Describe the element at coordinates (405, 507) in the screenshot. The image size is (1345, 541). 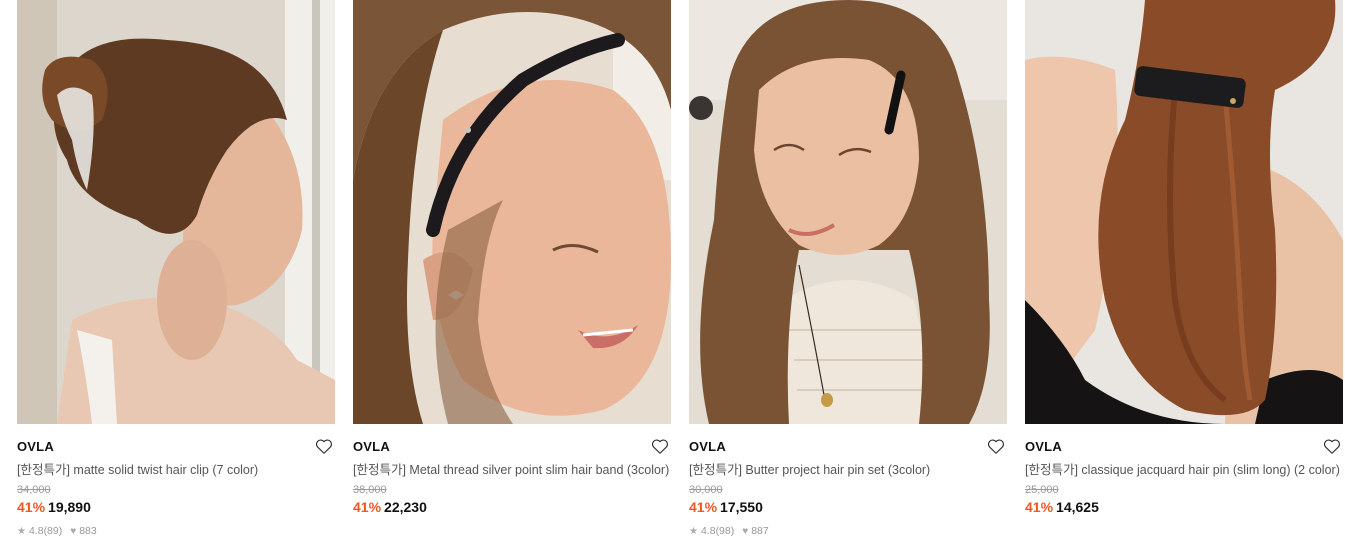
I see `sale-price: 22,230` at that location.